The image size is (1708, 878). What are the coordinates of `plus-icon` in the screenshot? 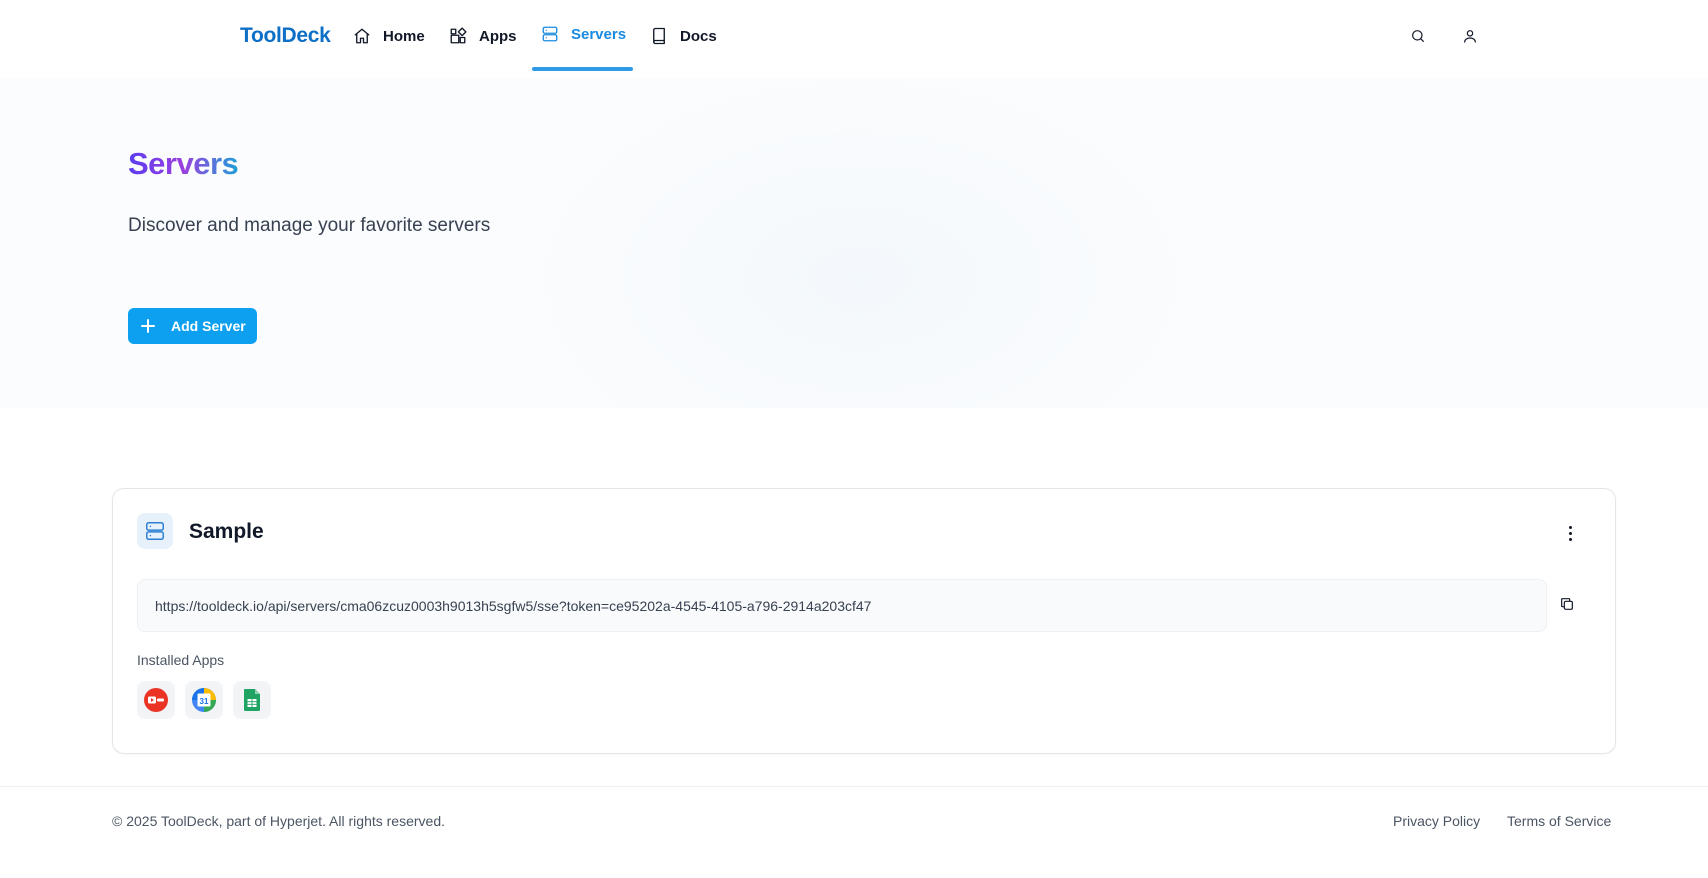 It's located at (148, 326).